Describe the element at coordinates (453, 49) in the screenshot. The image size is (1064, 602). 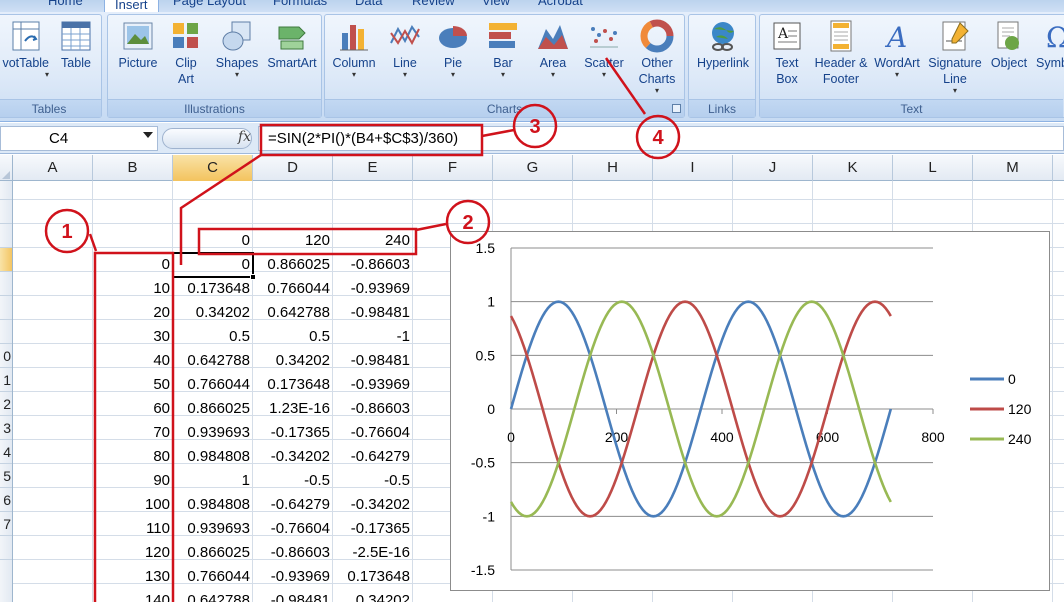
I see `pie-chart-button: Pie ▾` at that location.